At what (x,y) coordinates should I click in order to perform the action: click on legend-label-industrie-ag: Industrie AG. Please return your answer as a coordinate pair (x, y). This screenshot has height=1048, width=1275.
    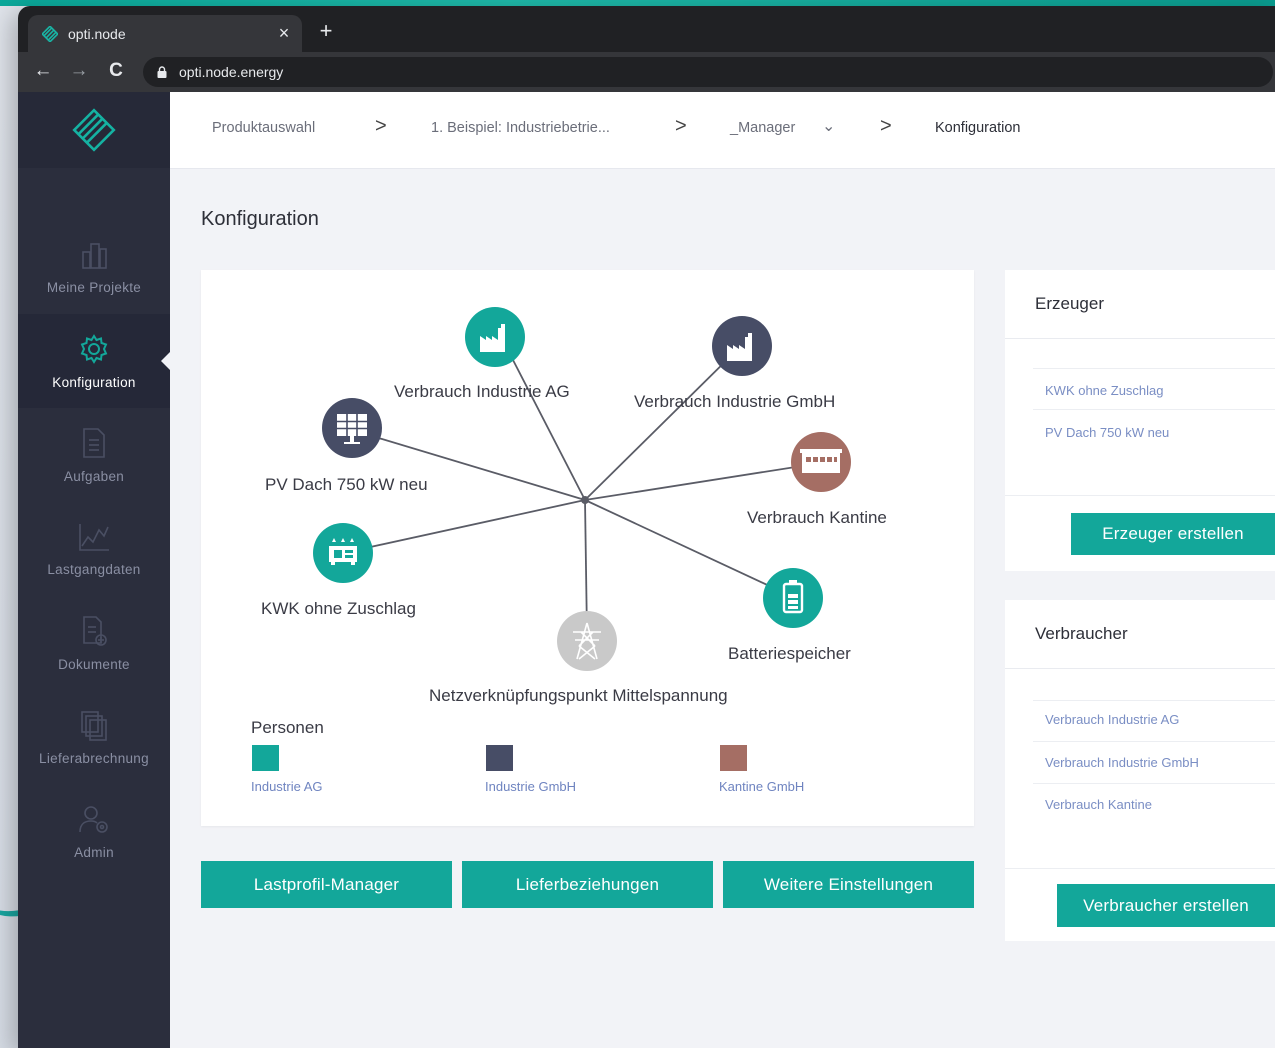
    Looking at the image, I should click on (287, 786).